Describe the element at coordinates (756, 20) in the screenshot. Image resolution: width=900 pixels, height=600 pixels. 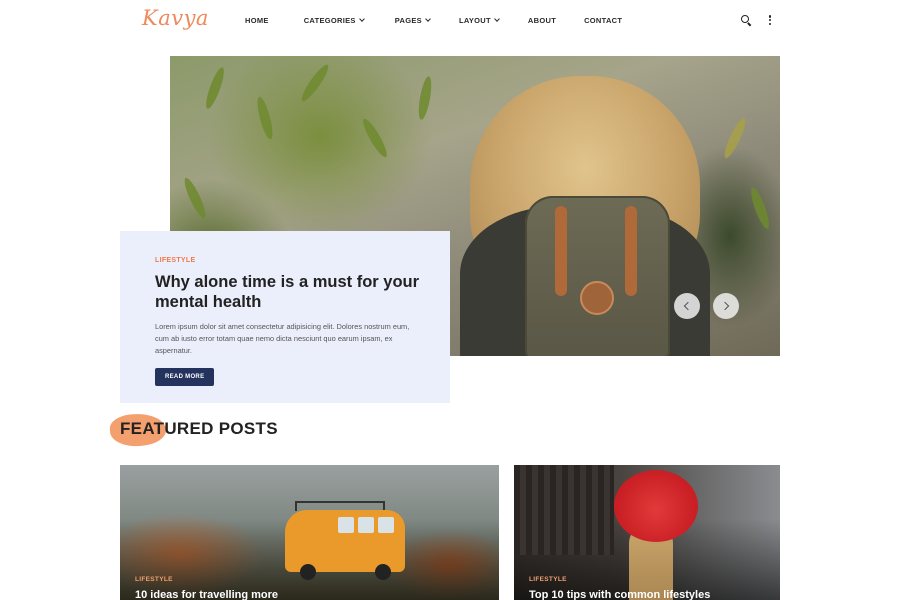
I see `header-actions` at that location.